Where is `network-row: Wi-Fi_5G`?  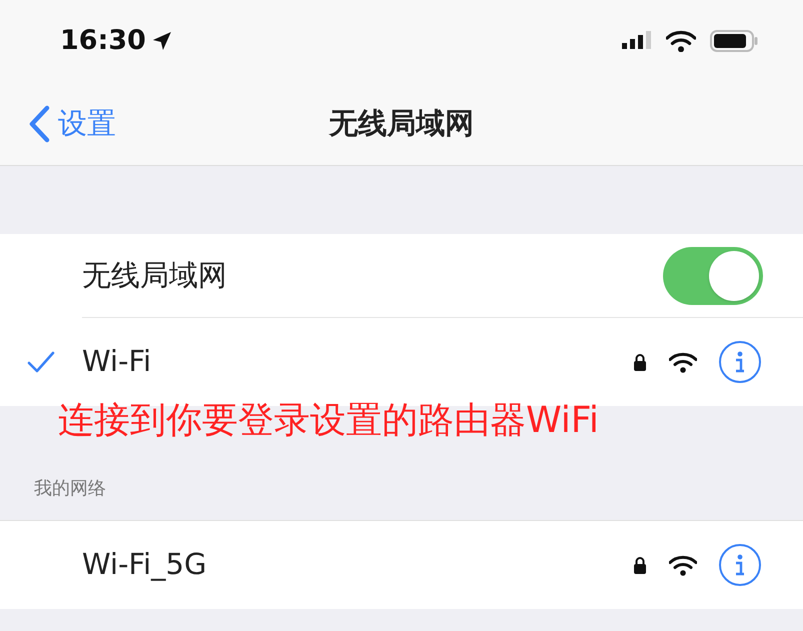
network-row: Wi-Fi_5G is located at coordinates (401, 565).